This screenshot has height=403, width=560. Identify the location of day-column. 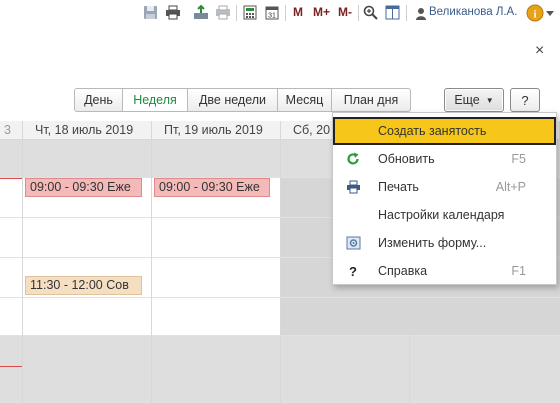
(11, 271).